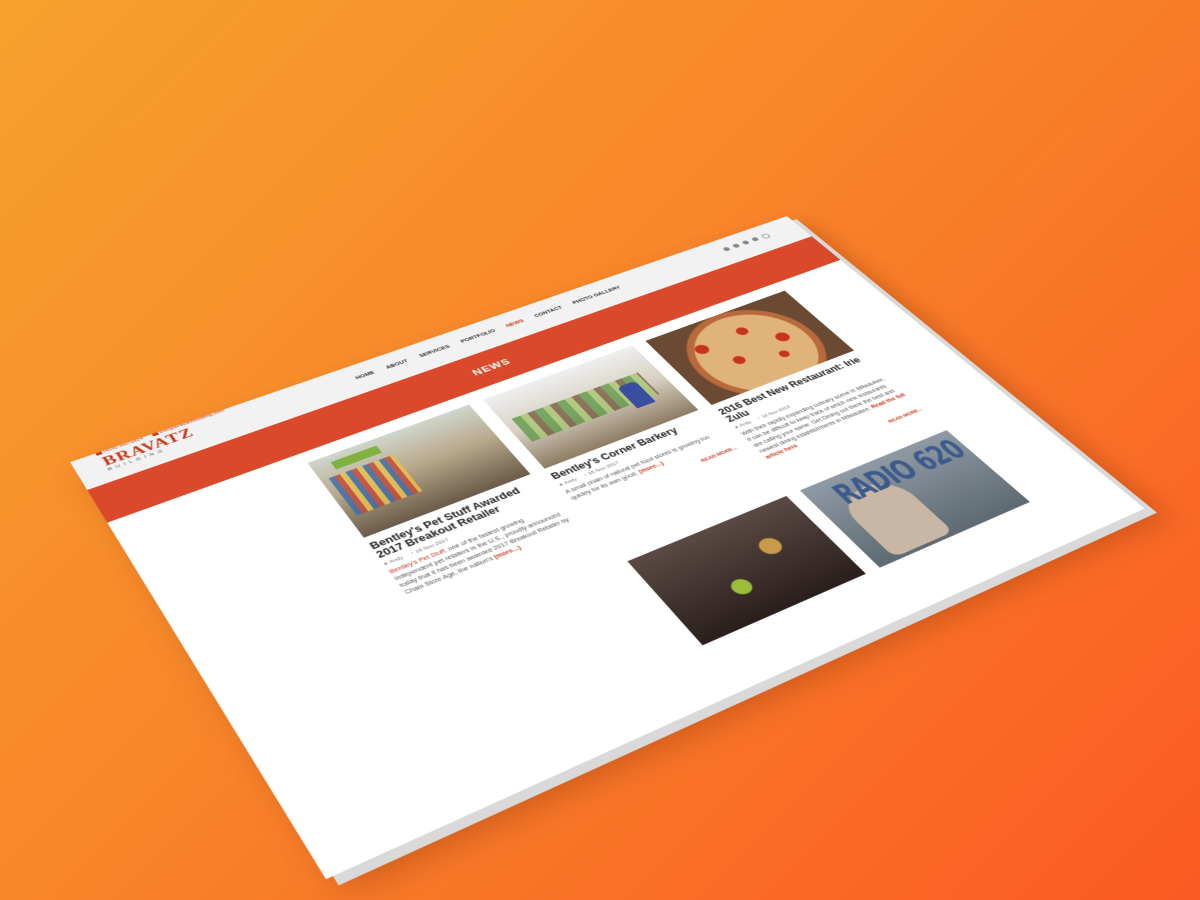 Image resolution: width=1200 pixels, height=900 pixels. I want to click on linkedin-icon, so click(746, 242).